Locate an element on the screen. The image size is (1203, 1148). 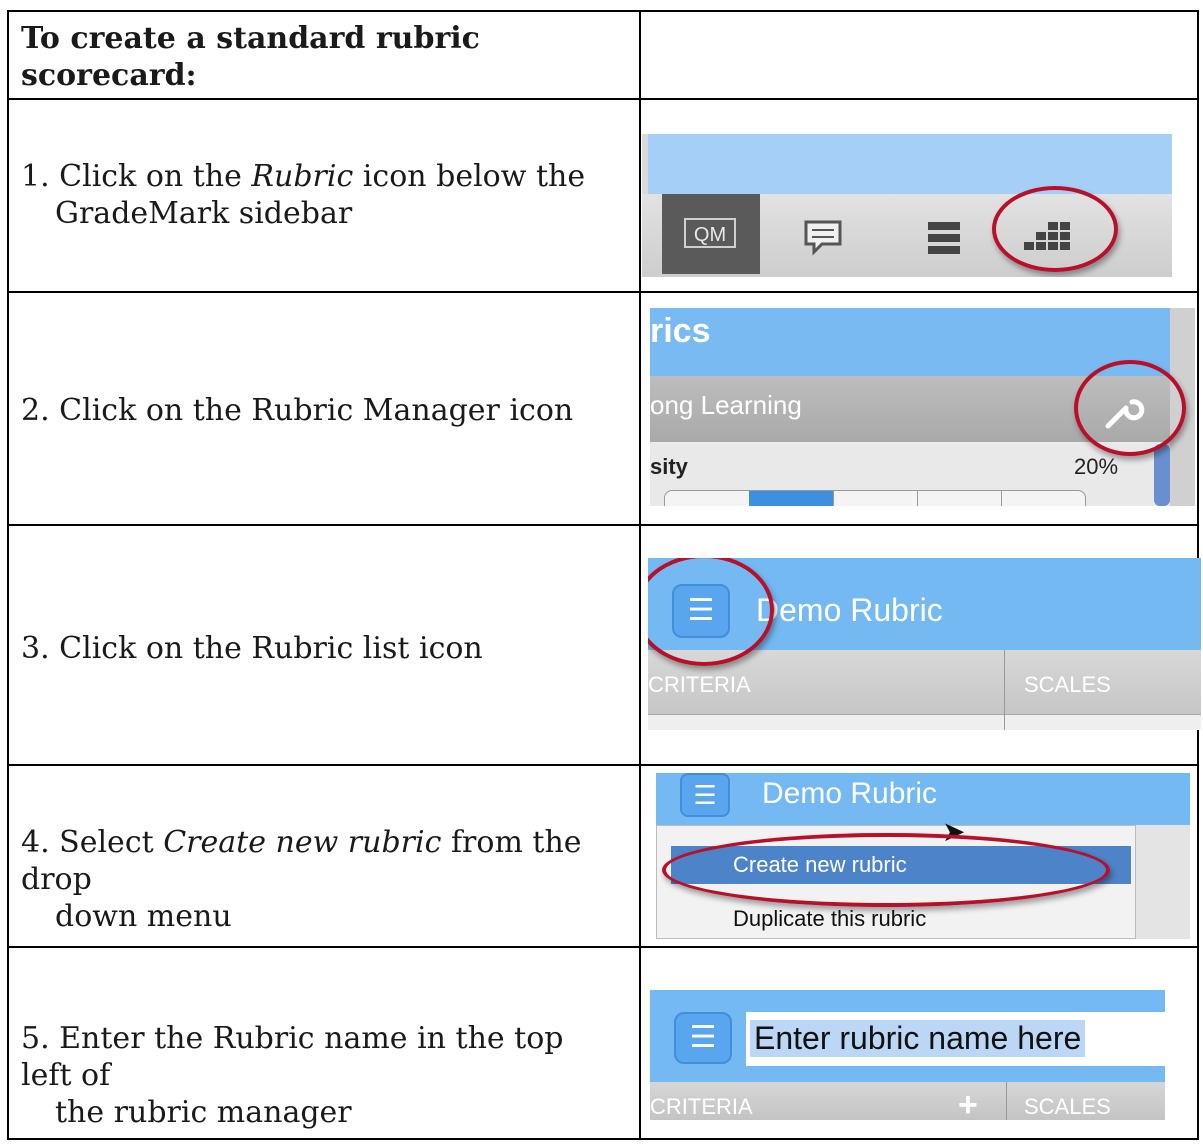
comment-icon is located at coordinates (824, 238).